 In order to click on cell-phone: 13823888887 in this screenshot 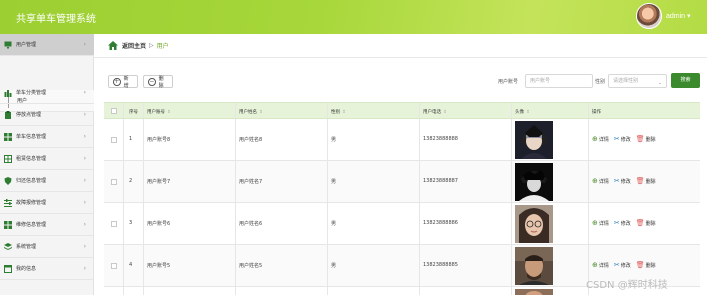, I will do `click(440, 181)`.